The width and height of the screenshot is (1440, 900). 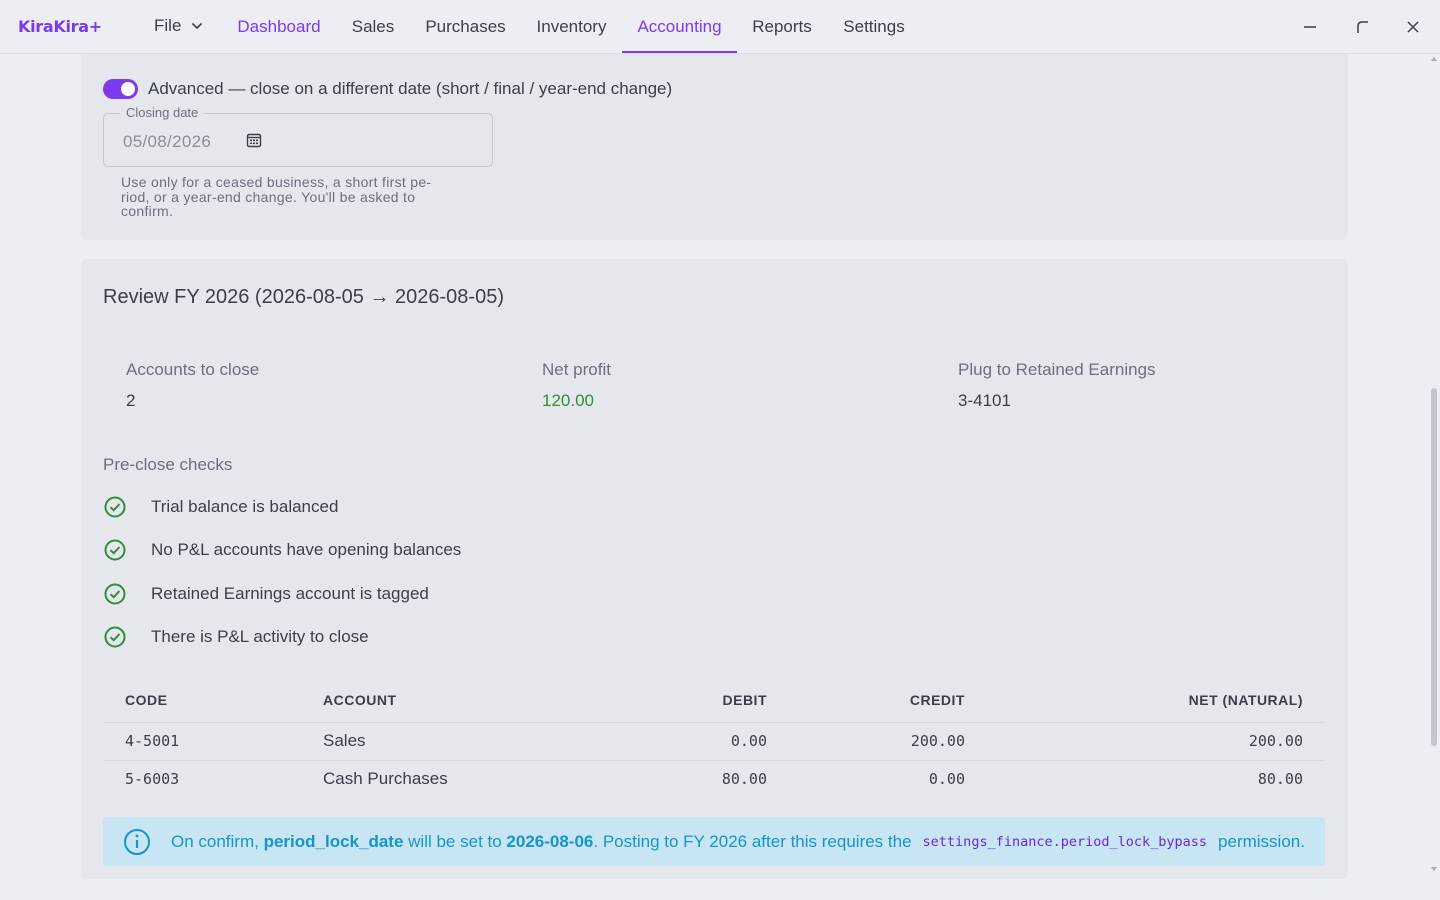 What do you see at coordinates (1434, 869) in the screenshot?
I see `scroll-down-arrow-icon` at bounding box center [1434, 869].